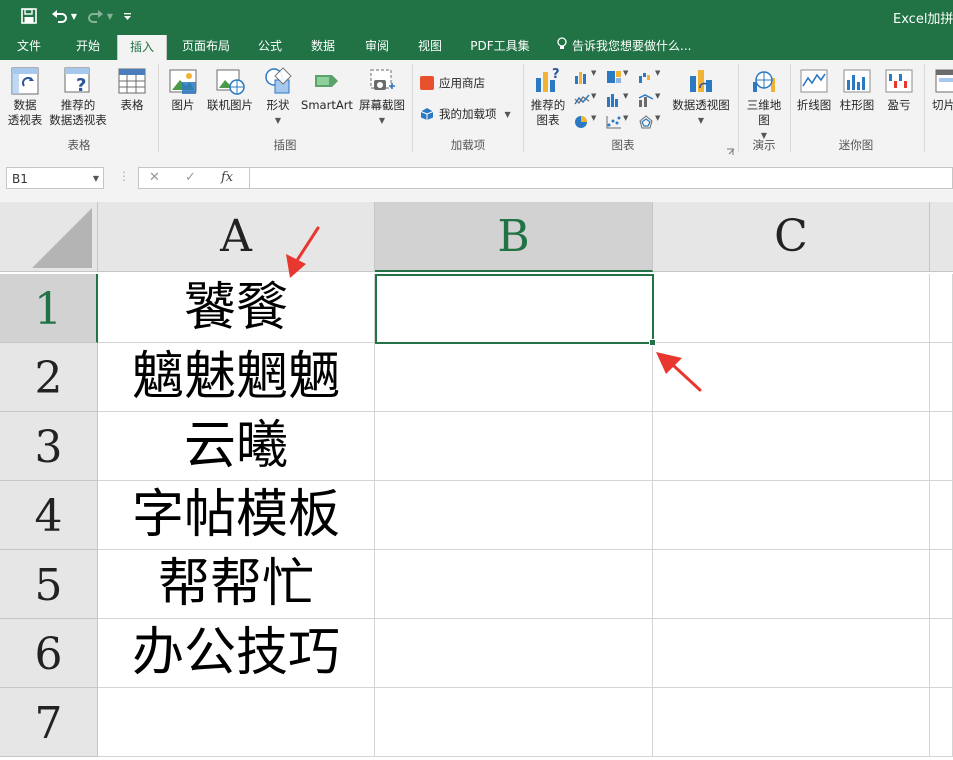 This screenshot has width=953, height=760. What do you see at coordinates (941, 237) in the screenshot?
I see `column-header-d` at bounding box center [941, 237].